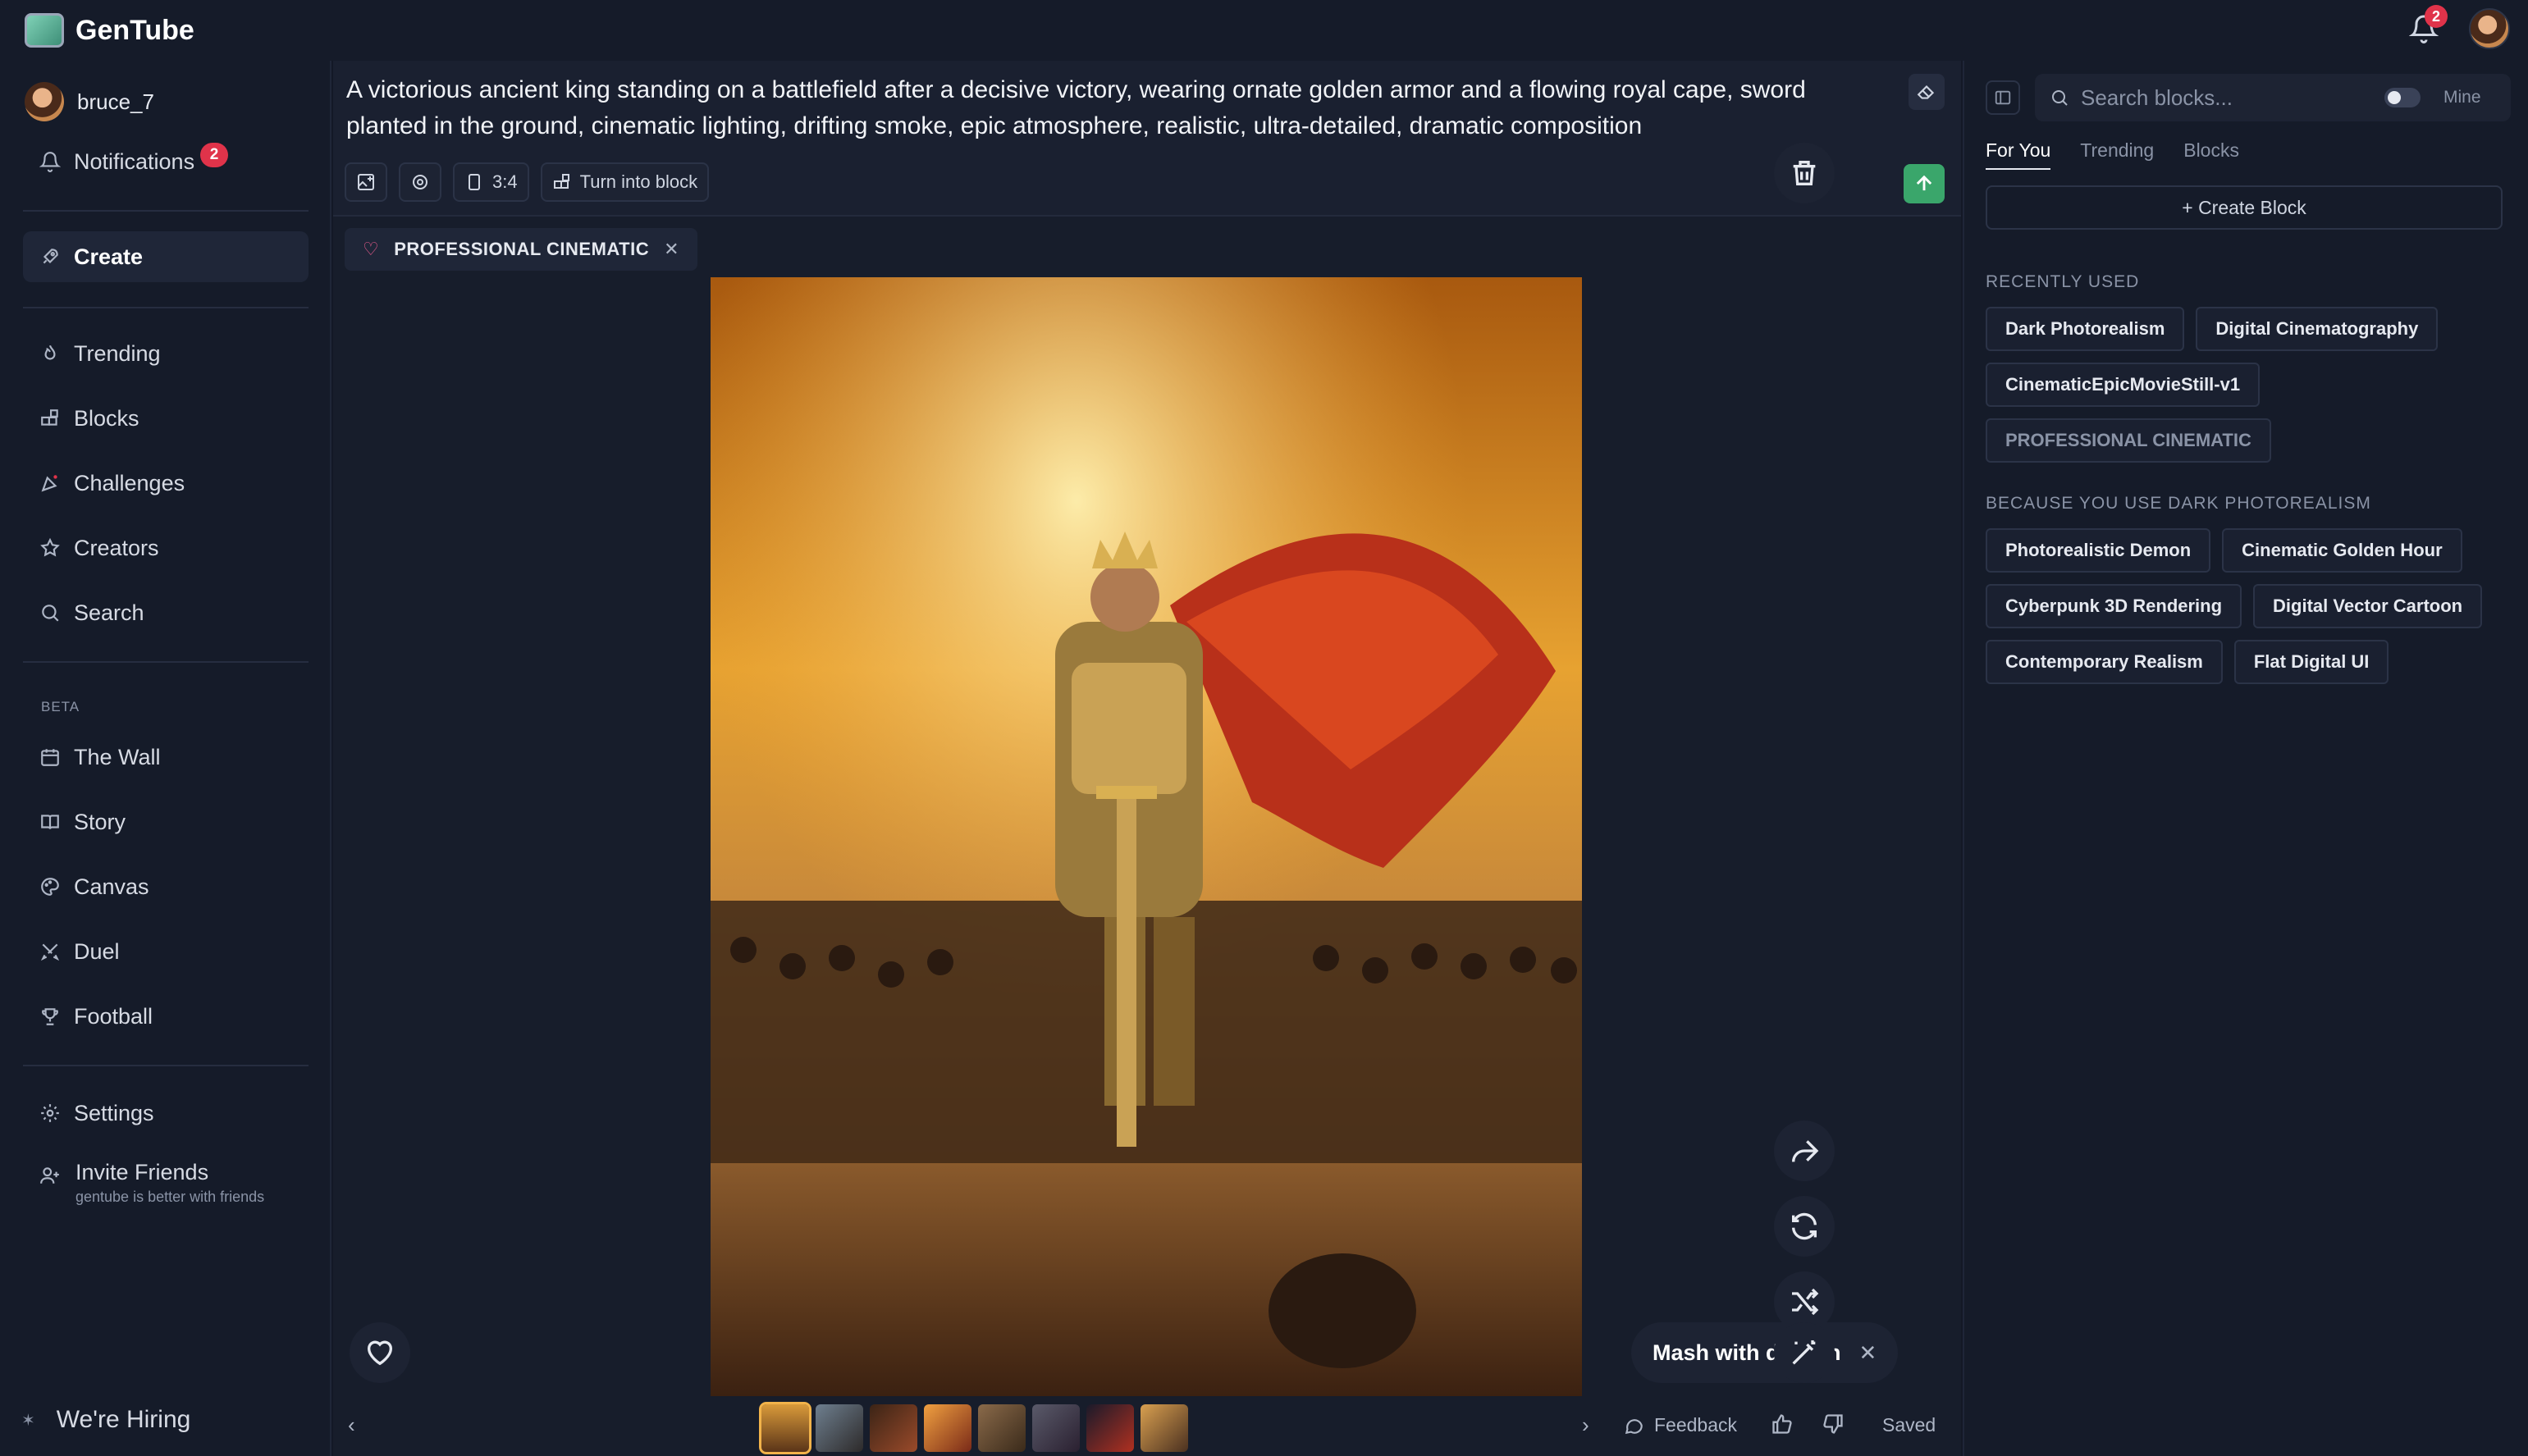 The width and height of the screenshot is (2528, 1456). What do you see at coordinates (2128, 441) in the screenshot?
I see `block-chip: PROFESSIONAL CINEMATIC` at bounding box center [2128, 441].